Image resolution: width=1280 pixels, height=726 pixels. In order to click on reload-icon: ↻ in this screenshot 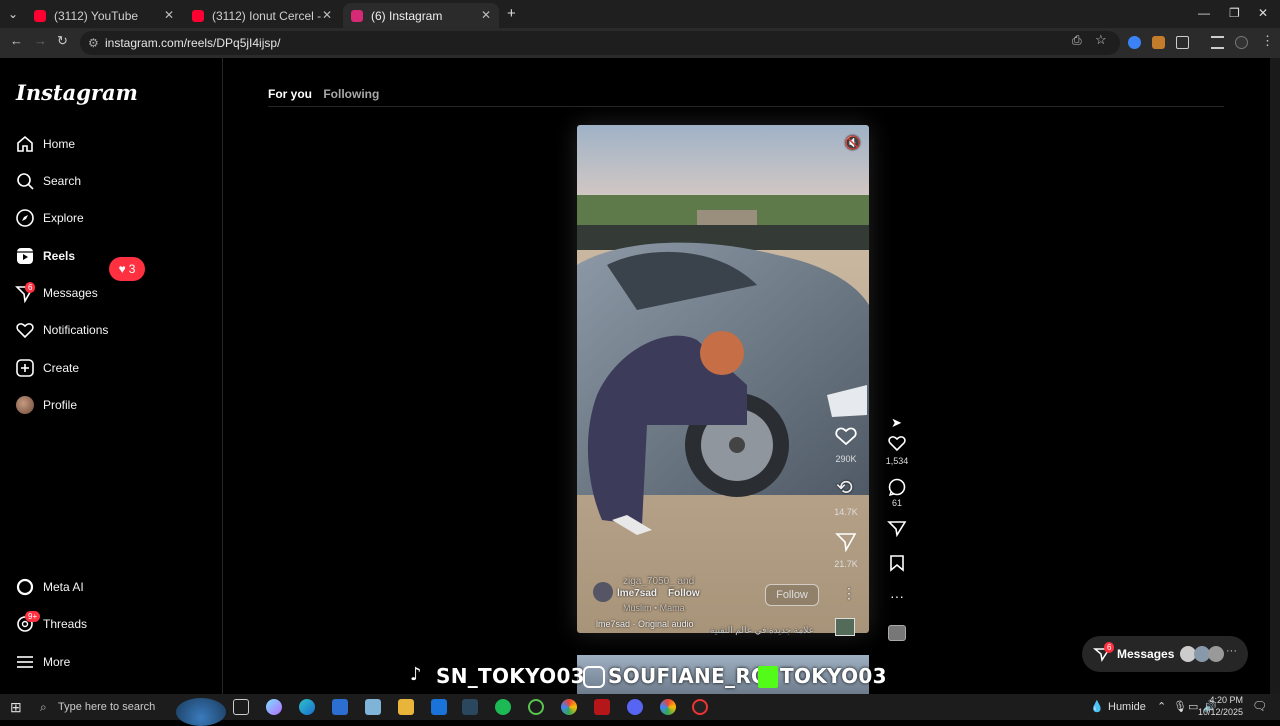, I will do `click(62, 41)`.